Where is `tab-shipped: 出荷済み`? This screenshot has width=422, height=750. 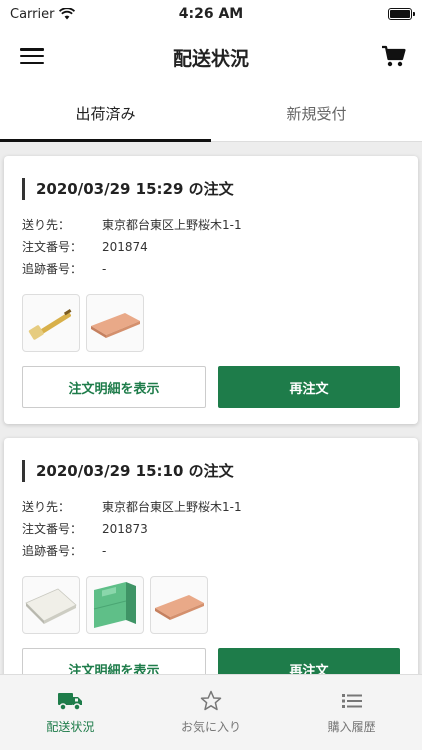
tab-shipped: 出荷済み is located at coordinates (105, 114).